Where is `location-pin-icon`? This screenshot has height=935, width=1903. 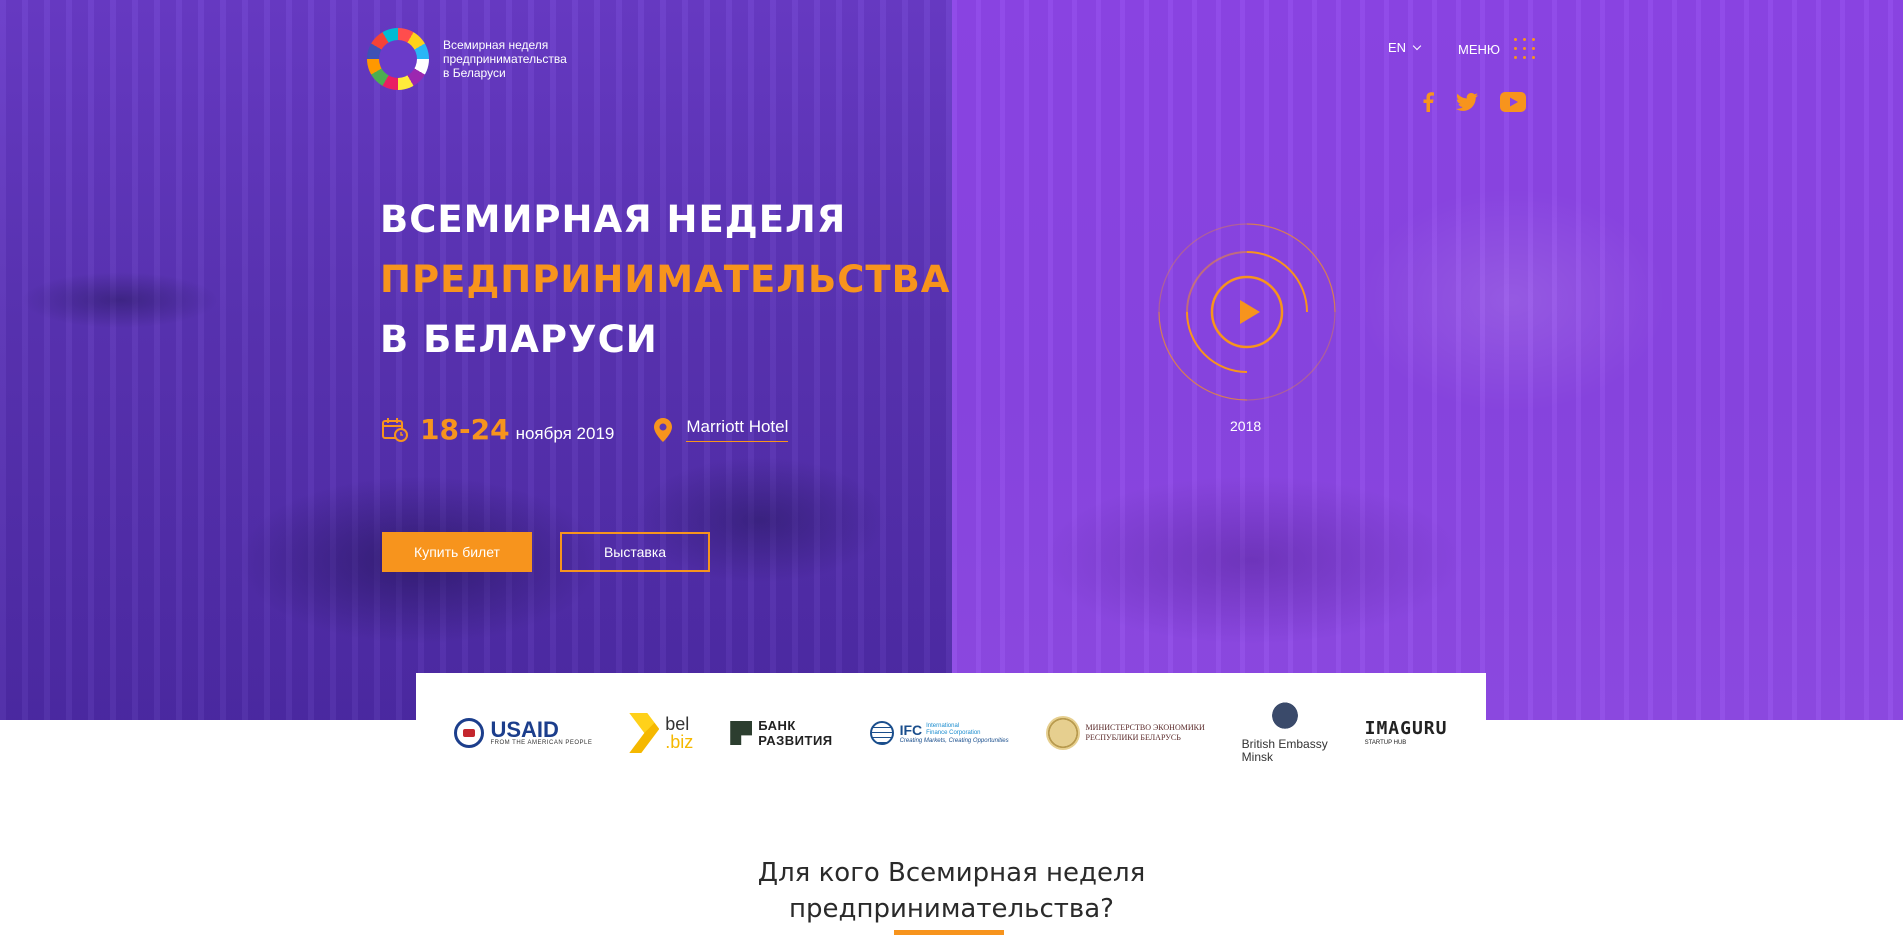
location-pin-icon is located at coordinates (663, 429).